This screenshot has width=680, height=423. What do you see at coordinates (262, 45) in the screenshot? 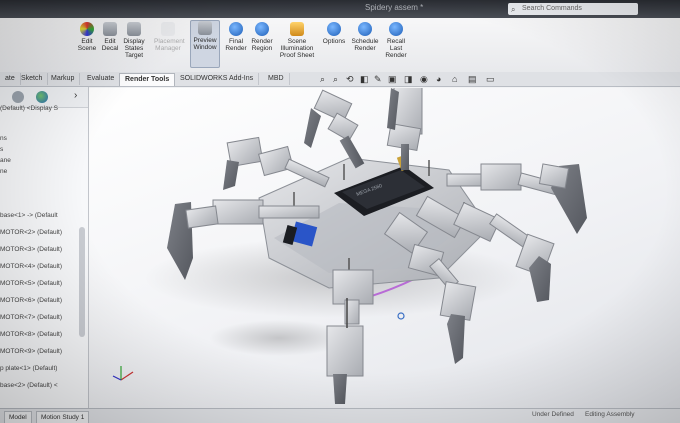
I see `render-region-label: Render Region` at bounding box center [262, 45].